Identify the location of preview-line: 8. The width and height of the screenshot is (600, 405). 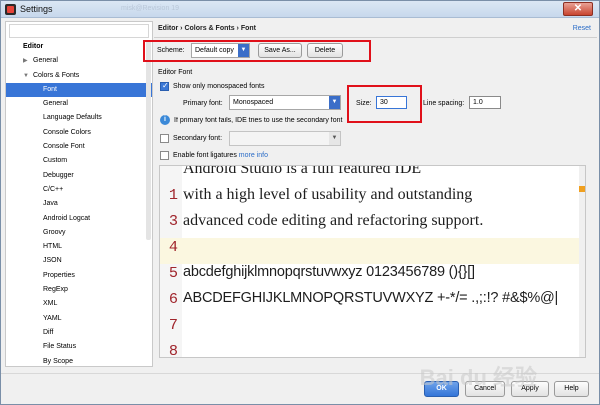
(372, 350).